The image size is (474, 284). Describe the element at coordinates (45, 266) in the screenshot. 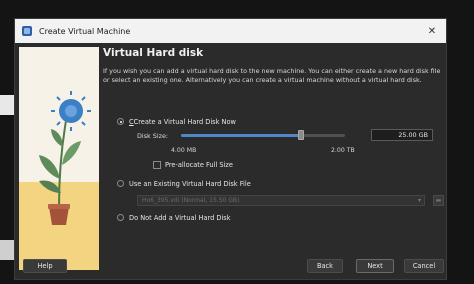

I see `help-button: Help` at that location.